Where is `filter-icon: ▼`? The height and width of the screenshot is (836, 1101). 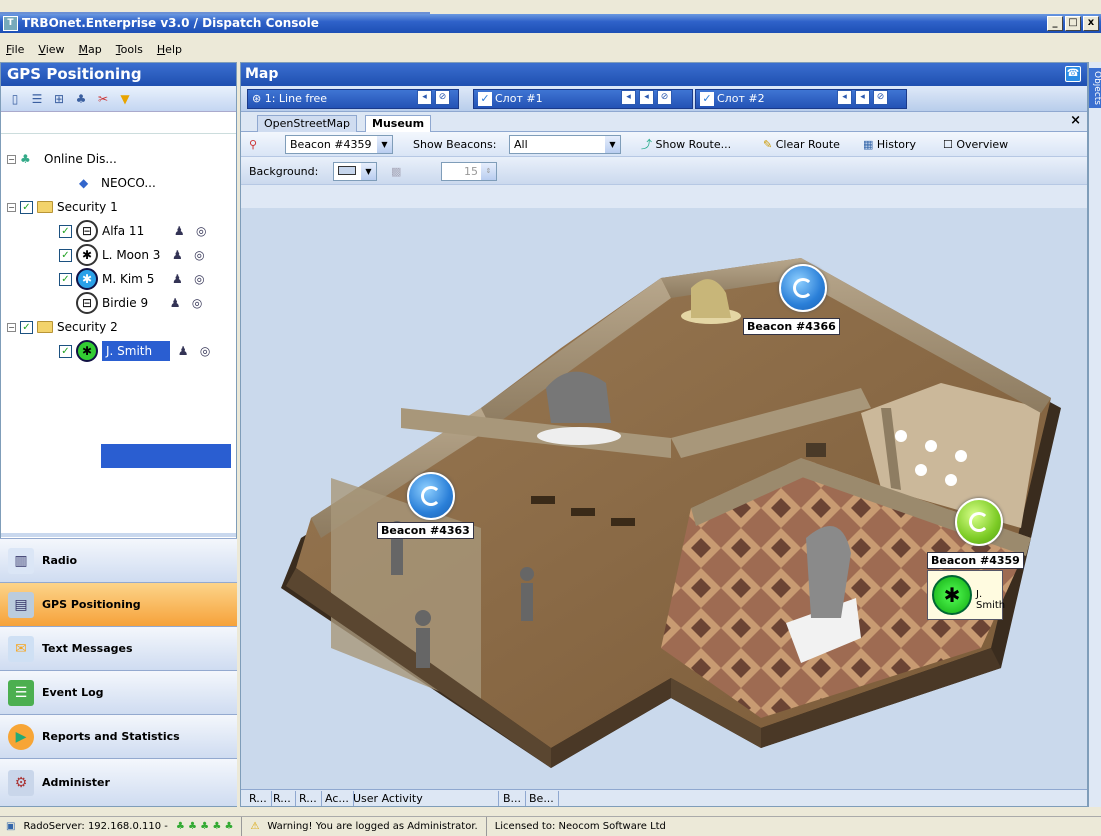 filter-icon: ▼ is located at coordinates (125, 99).